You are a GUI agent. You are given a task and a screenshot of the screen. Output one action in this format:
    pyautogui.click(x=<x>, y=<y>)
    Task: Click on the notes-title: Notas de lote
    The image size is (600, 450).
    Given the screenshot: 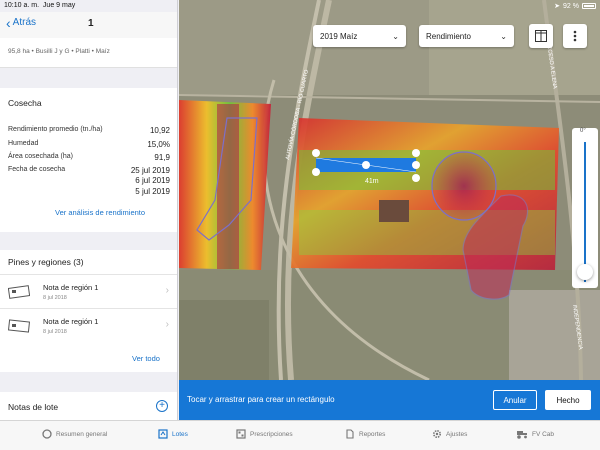 What is the action you would take?
    pyautogui.click(x=33, y=407)
    